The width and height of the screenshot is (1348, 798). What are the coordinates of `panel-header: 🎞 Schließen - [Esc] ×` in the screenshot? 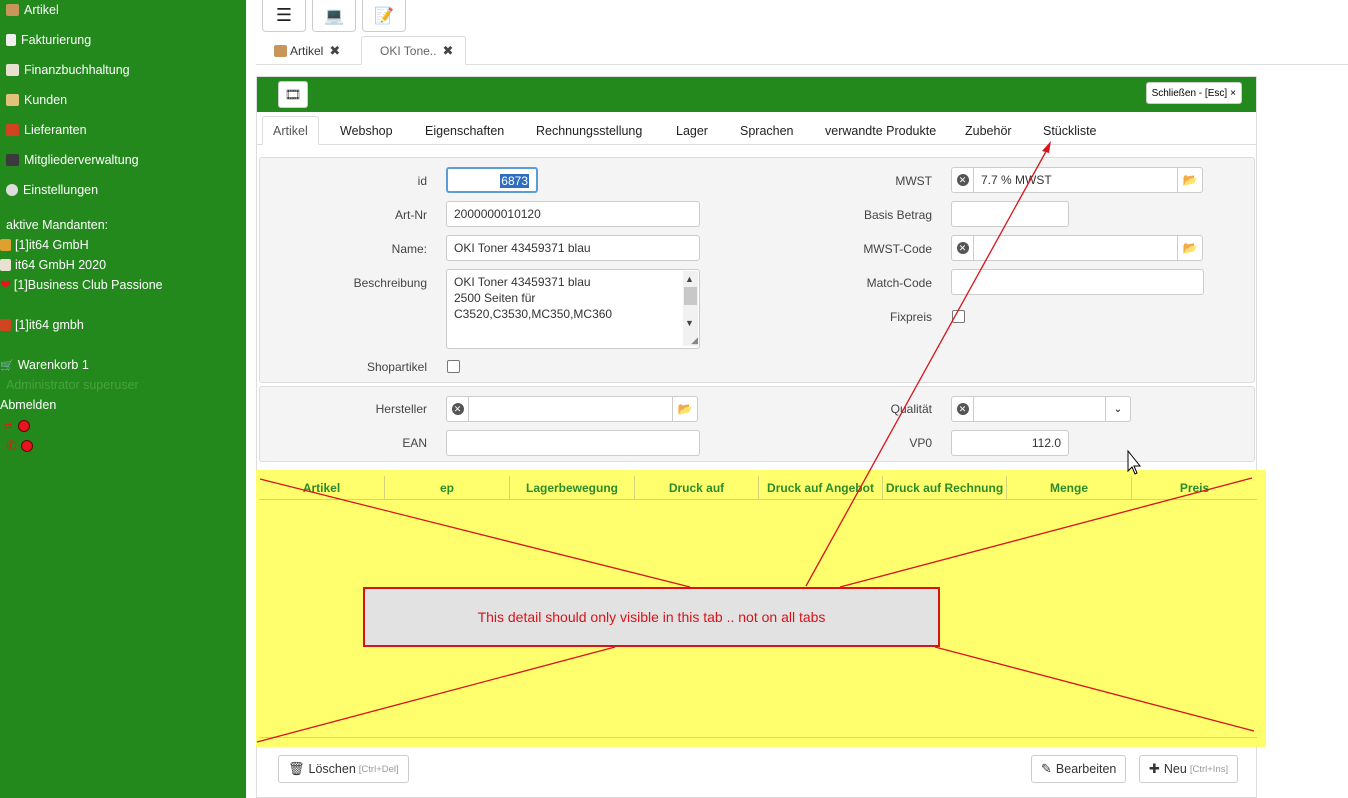 It's located at (756, 94).